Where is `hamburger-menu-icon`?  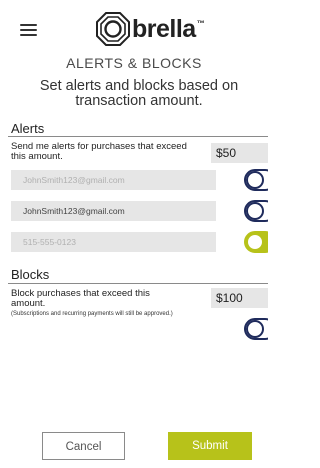 hamburger-menu-icon is located at coordinates (28, 30).